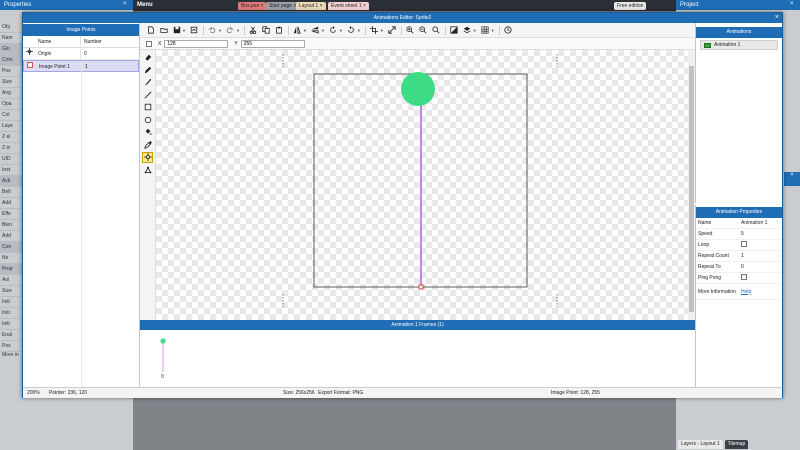 This screenshot has width=800, height=450. Describe the element at coordinates (297, 30) in the screenshot. I see `flip-horizontal-icon` at that location.